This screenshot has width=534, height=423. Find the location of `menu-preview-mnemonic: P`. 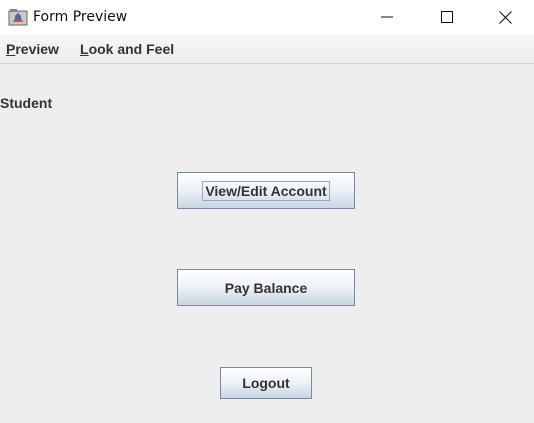

menu-preview-mnemonic: P is located at coordinates (11, 49).